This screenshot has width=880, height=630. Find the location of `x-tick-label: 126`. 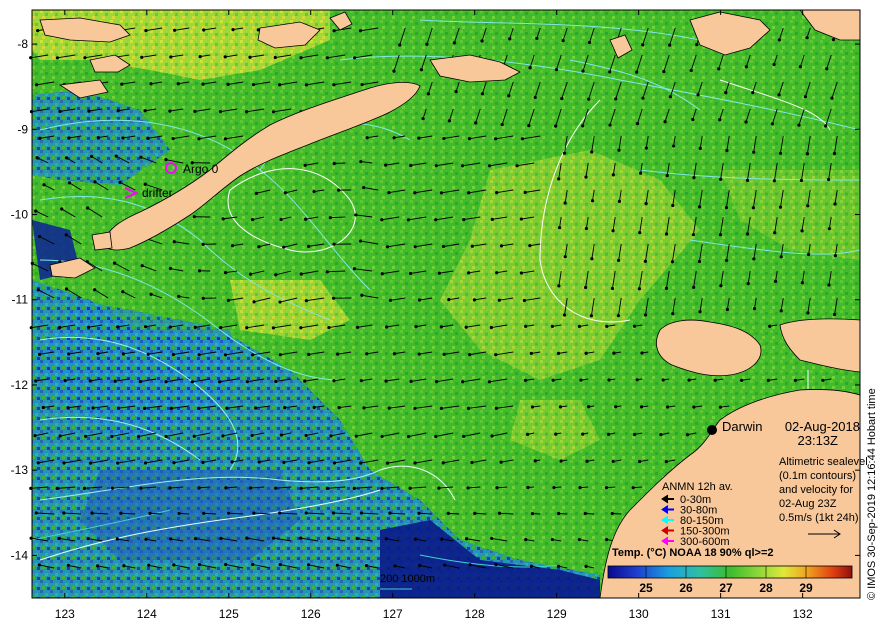

x-tick-label: 126 is located at coordinates (311, 614).